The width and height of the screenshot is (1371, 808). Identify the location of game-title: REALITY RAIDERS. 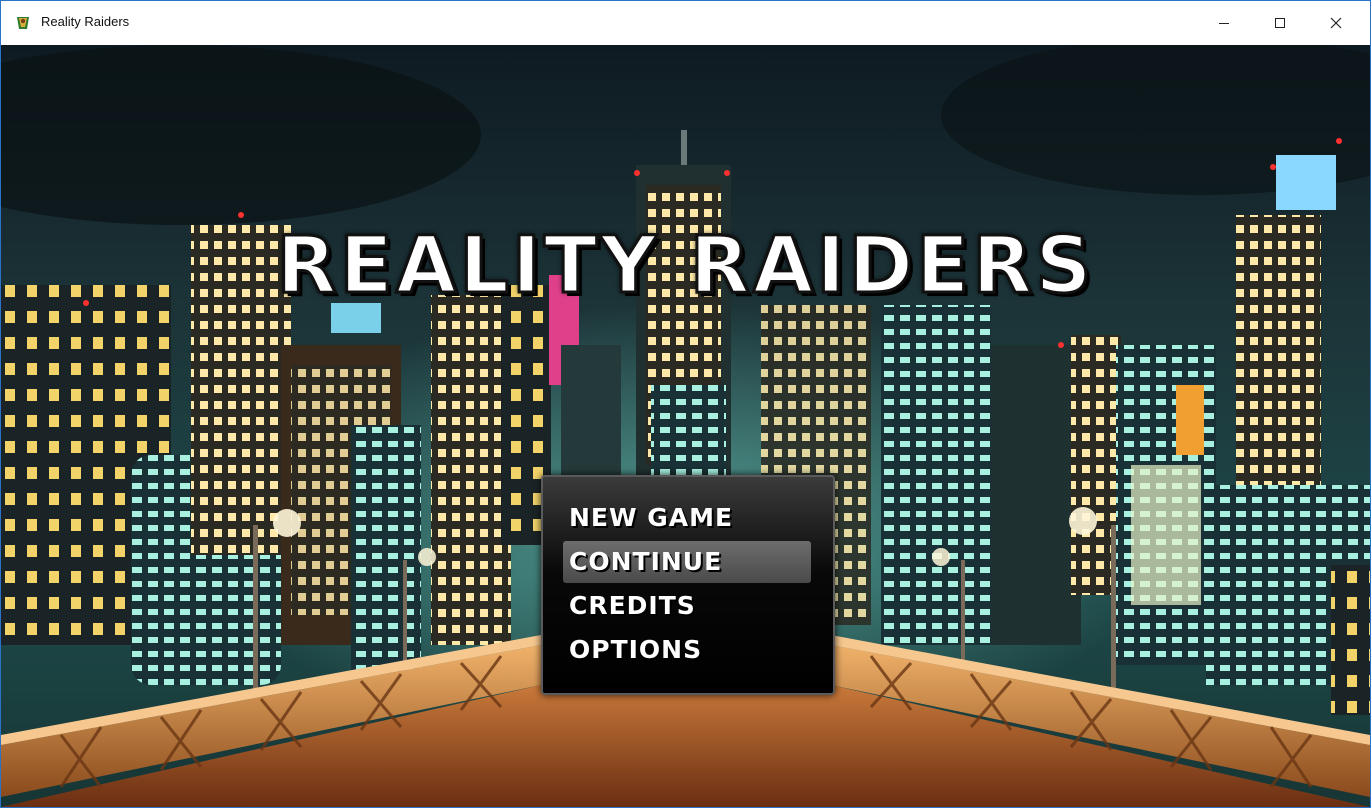
(685, 266).